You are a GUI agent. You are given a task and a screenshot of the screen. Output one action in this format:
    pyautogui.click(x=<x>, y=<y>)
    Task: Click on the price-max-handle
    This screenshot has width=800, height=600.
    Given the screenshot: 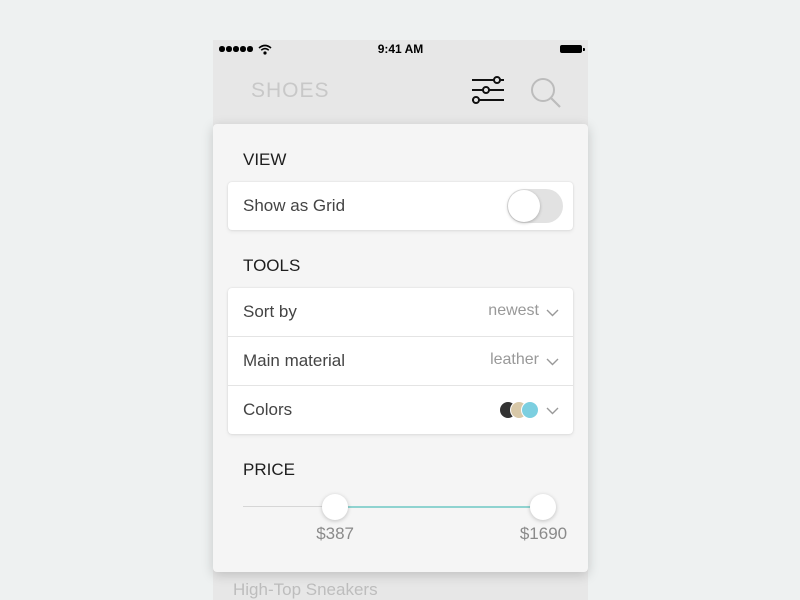 What is the action you would take?
    pyautogui.click(x=543, y=507)
    